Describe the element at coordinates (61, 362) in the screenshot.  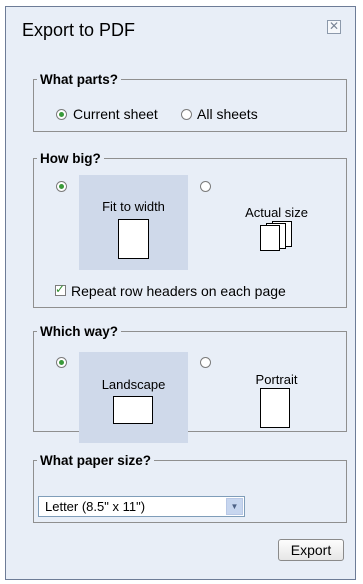
I see `radio-landscape` at that location.